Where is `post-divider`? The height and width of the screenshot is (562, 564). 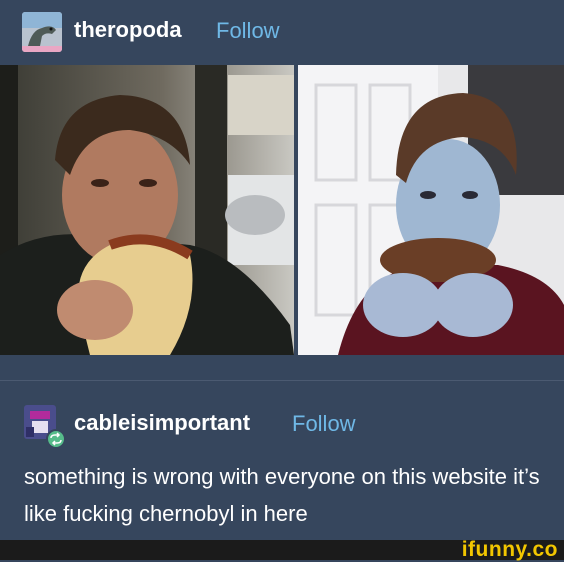
post-divider is located at coordinates (282, 380).